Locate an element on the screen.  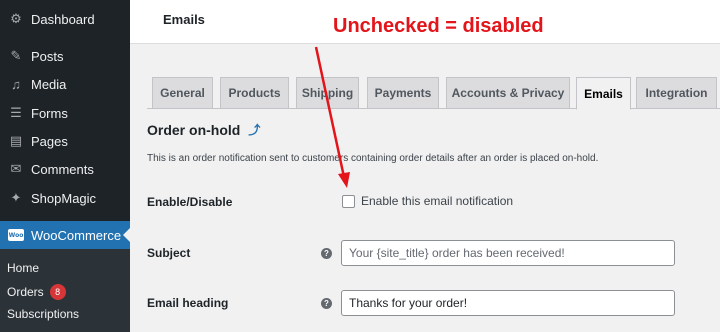
submenu-item-subscriptions: Subscriptions is located at coordinates (43, 314).